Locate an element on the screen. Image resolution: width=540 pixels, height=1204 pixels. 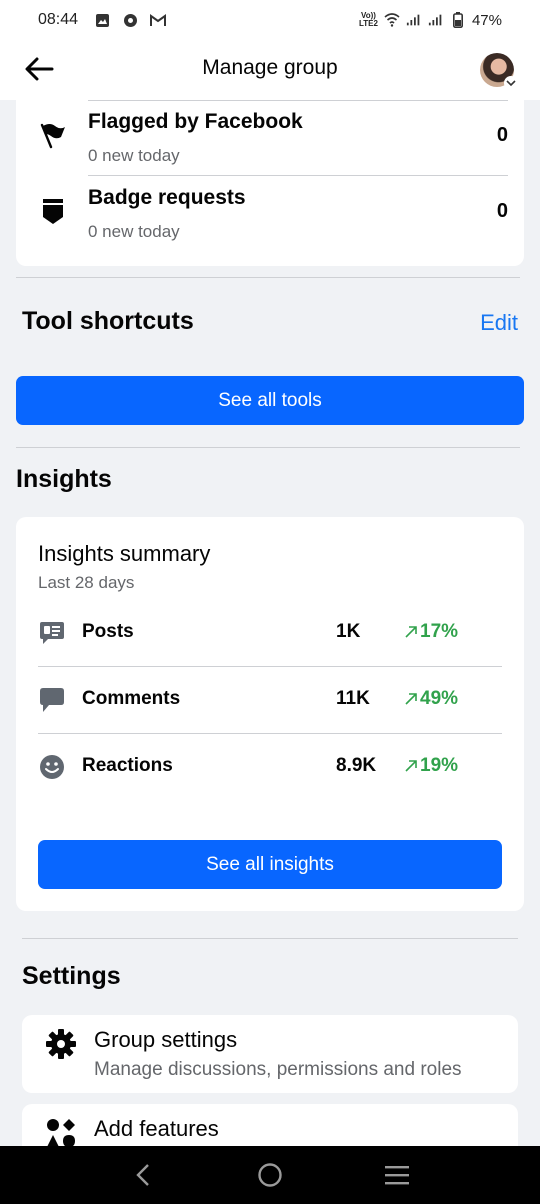
nav-home-button is located at coordinates (270, 1175).